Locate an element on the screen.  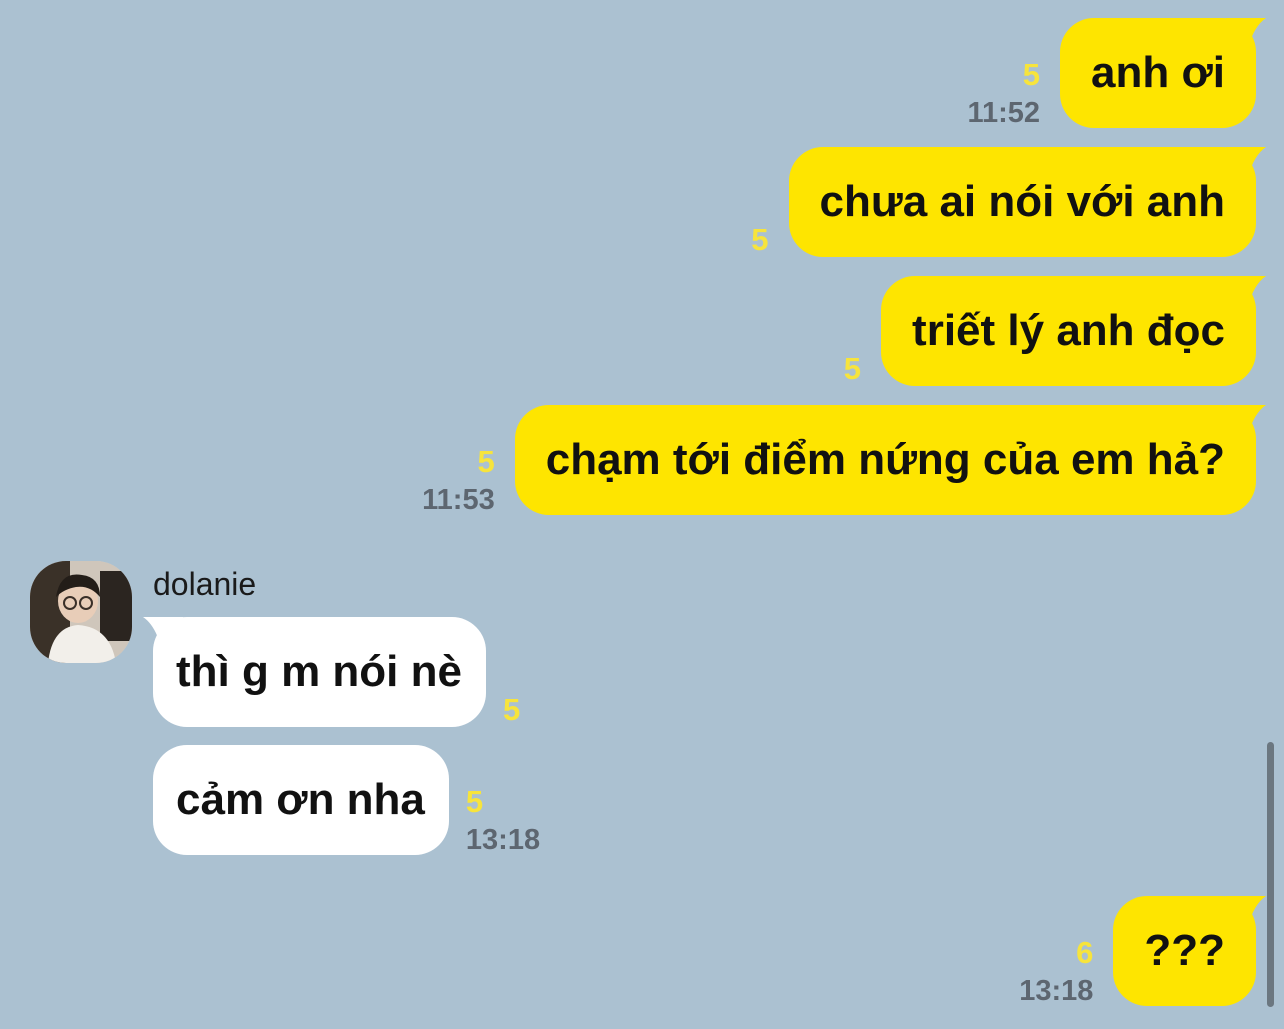
outgoing-message: 5 chưa ai nói với anh is located at coordinates (1008, 202).